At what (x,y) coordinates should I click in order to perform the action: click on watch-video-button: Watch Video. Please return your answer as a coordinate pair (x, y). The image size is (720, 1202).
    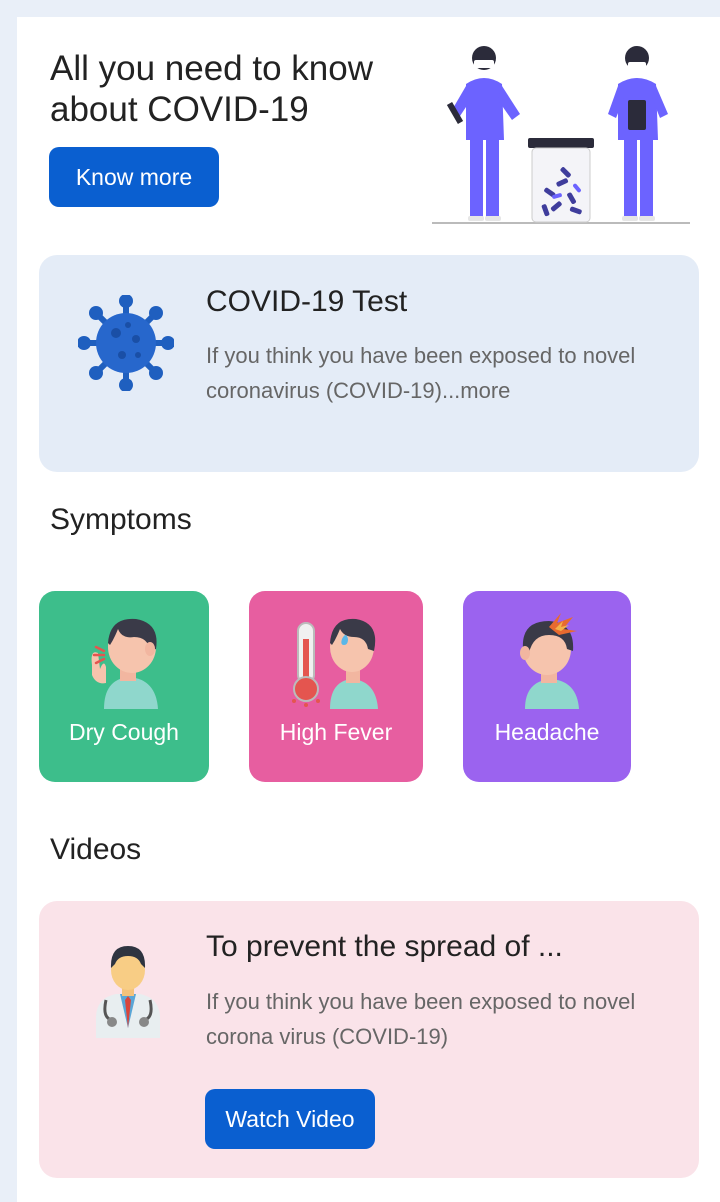
    Looking at the image, I should click on (290, 1119).